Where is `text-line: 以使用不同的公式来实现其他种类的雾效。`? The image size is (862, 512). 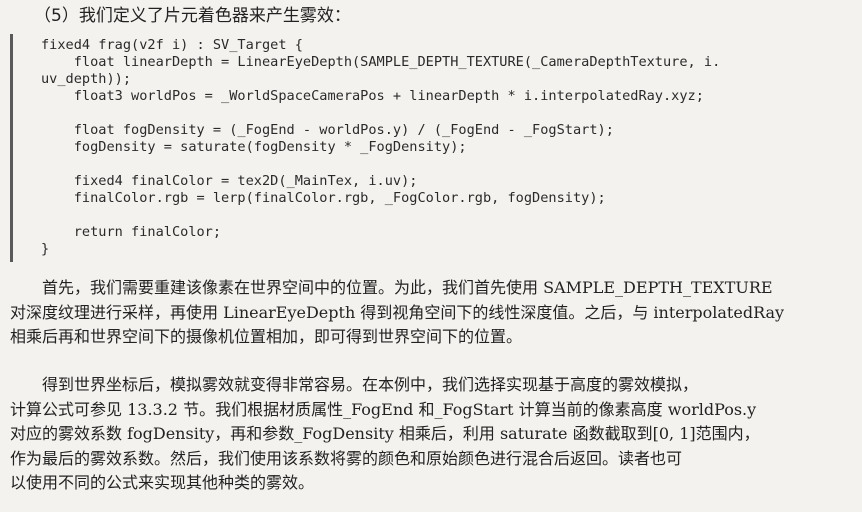
text-line: 以使用不同的公式来实现其他种类的雾效。 is located at coordinates (162, 482).